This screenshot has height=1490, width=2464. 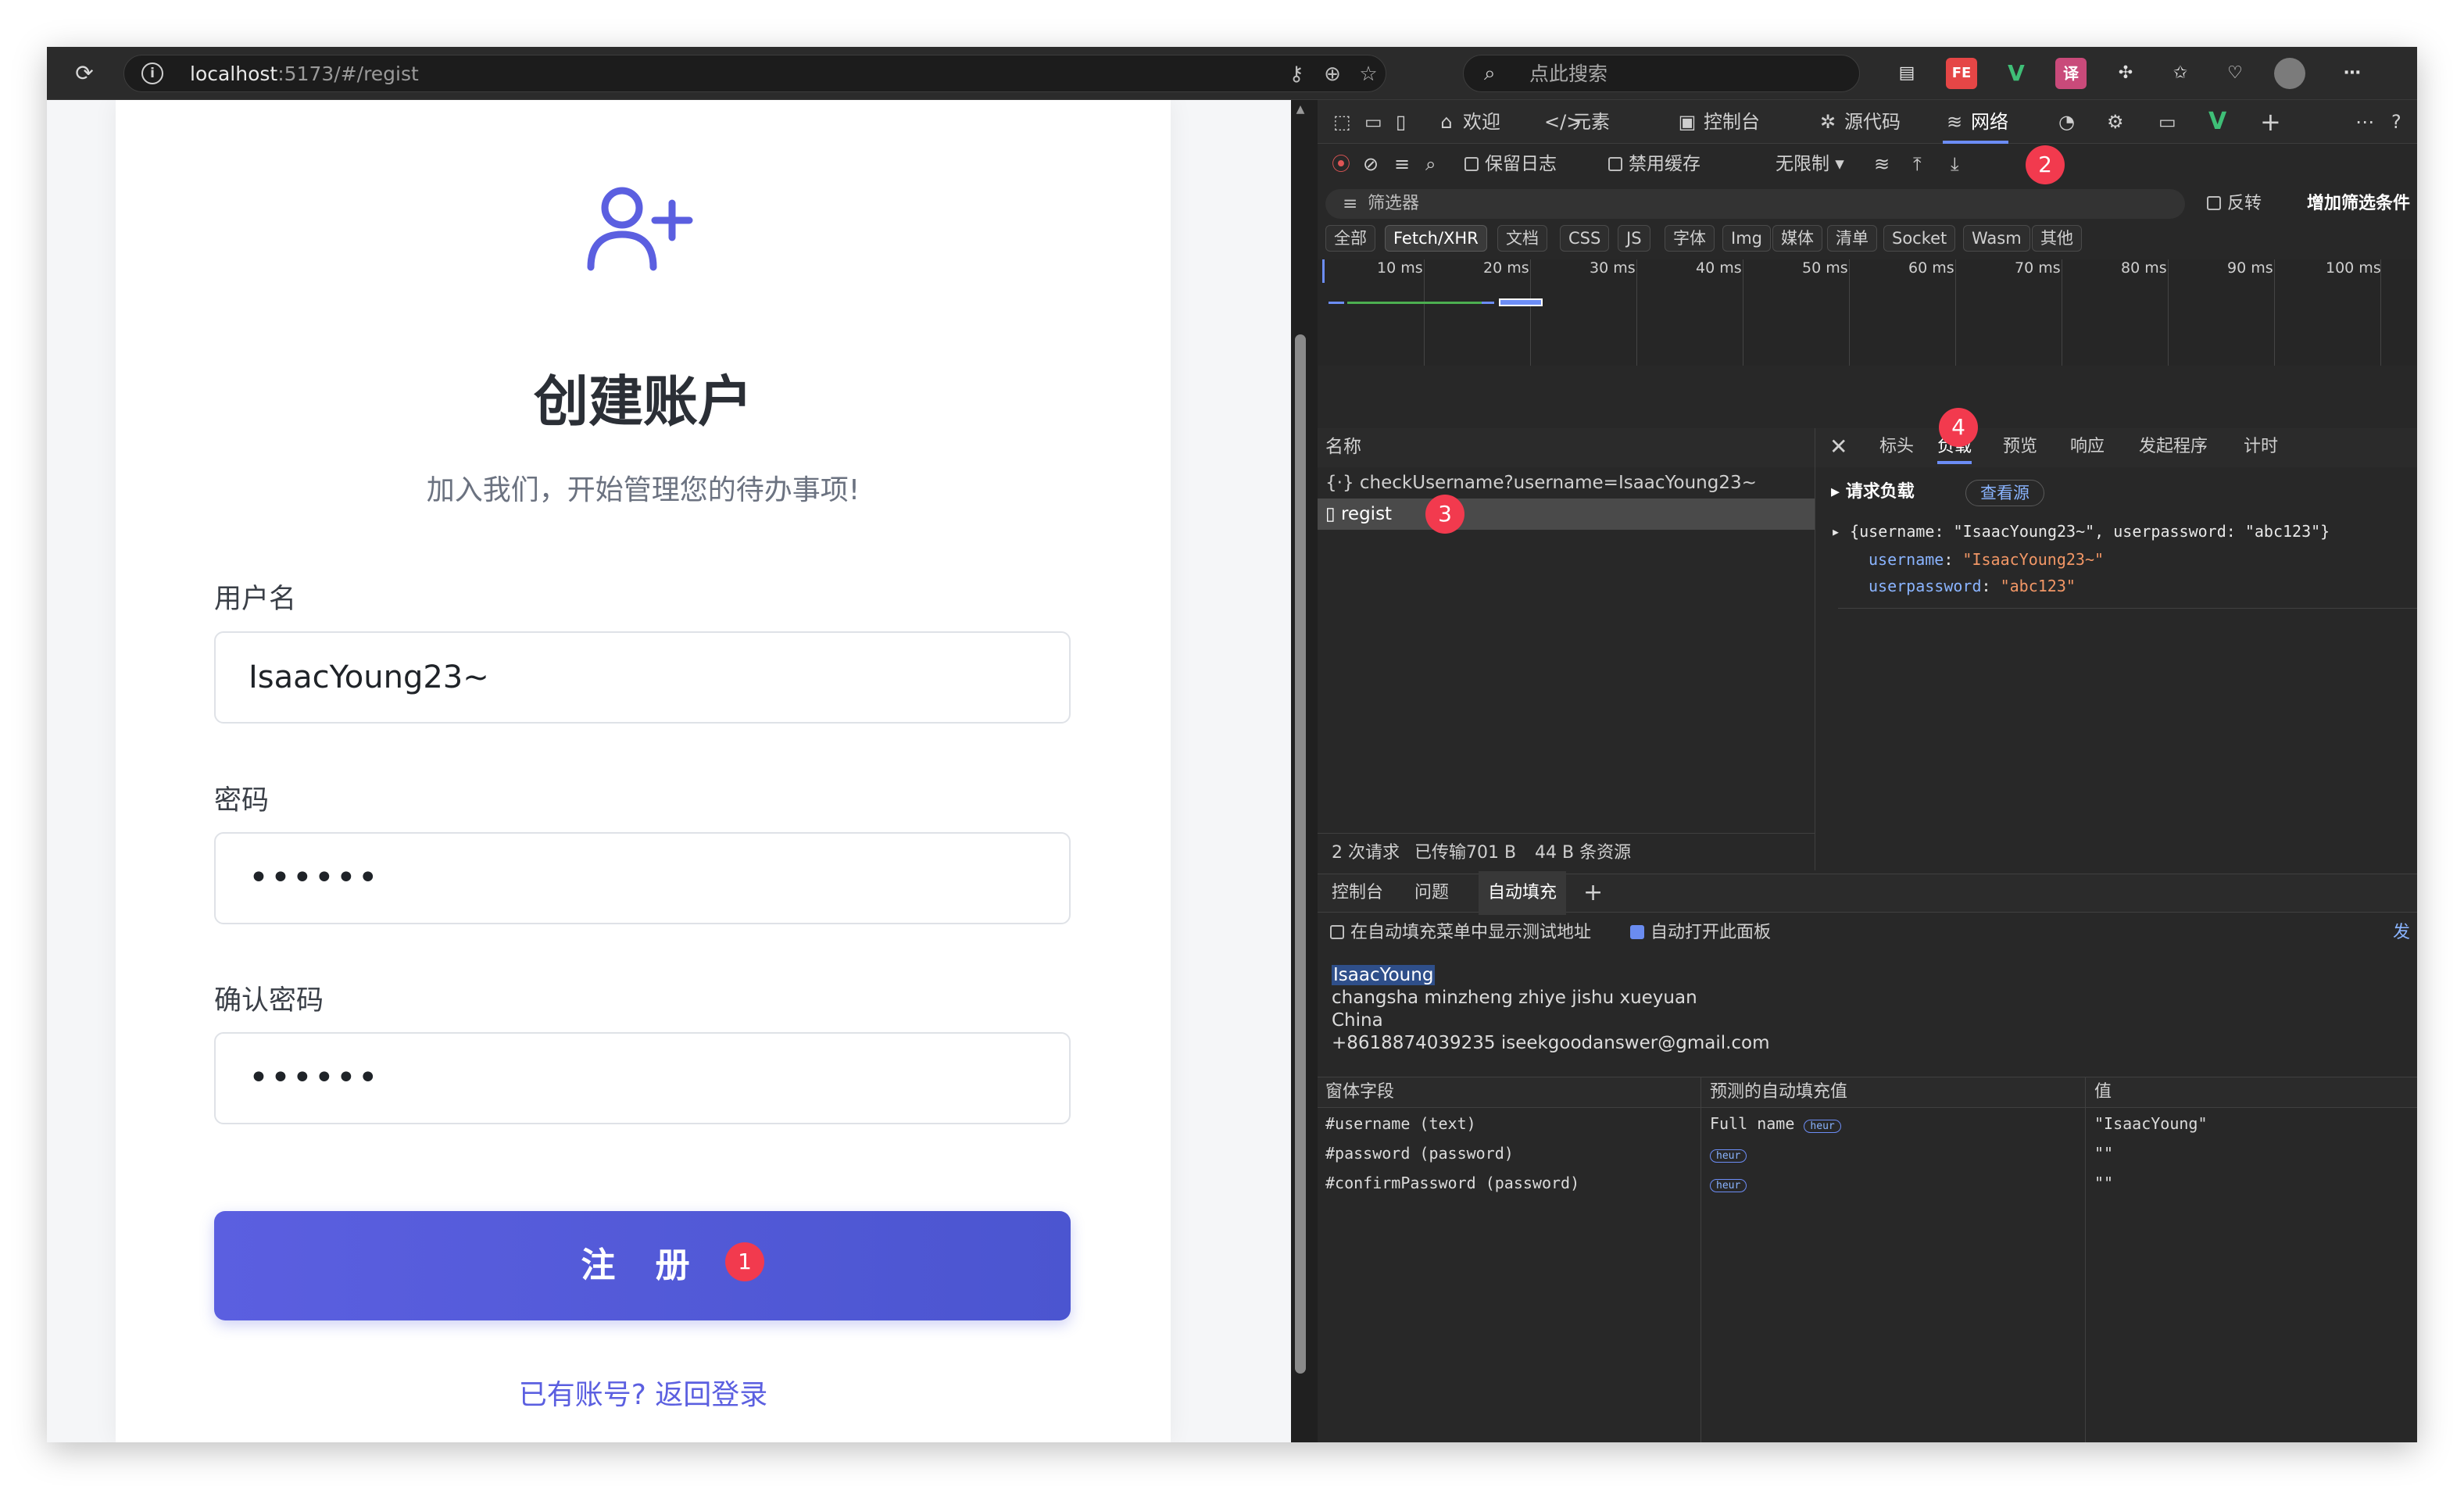 I want to click on export-har-icon: ⤓, so click(x=1955, y=164).